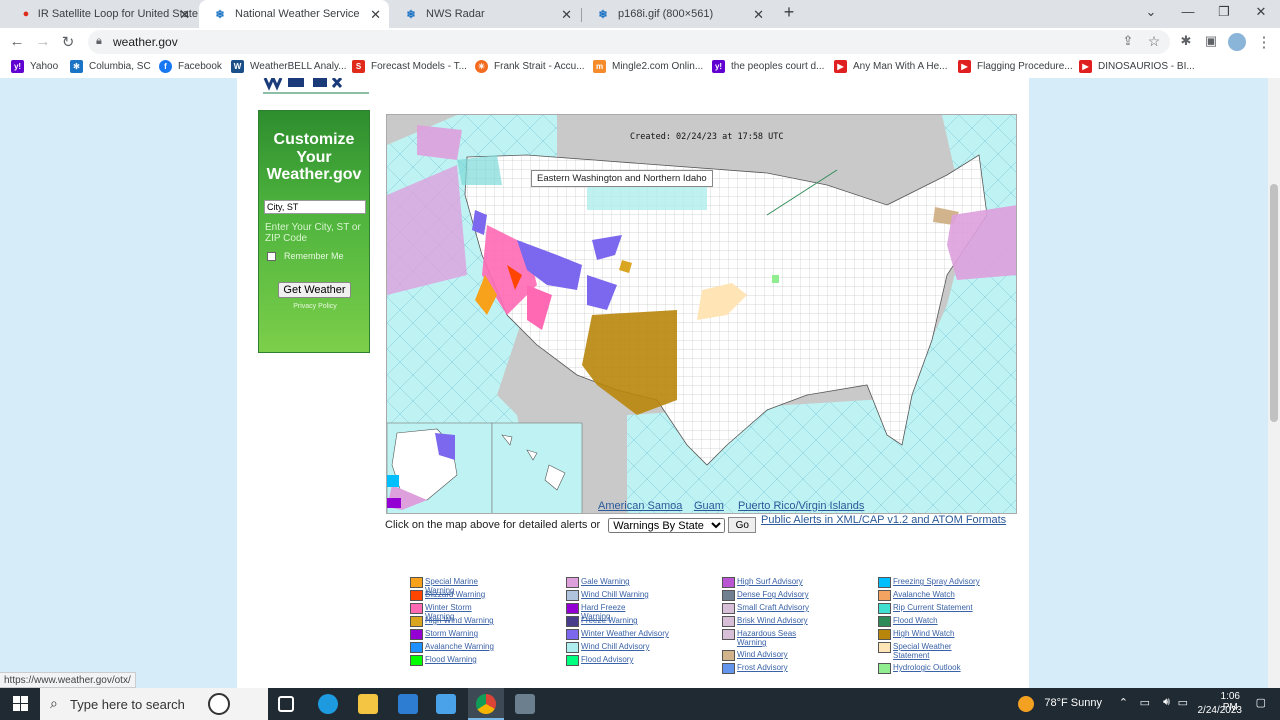  What do you see at coordinates (485, 14) in the screenshot?
I see `tab-nws-radar: ❄ NWS Radar ✕` at bounding box center [485, 14].